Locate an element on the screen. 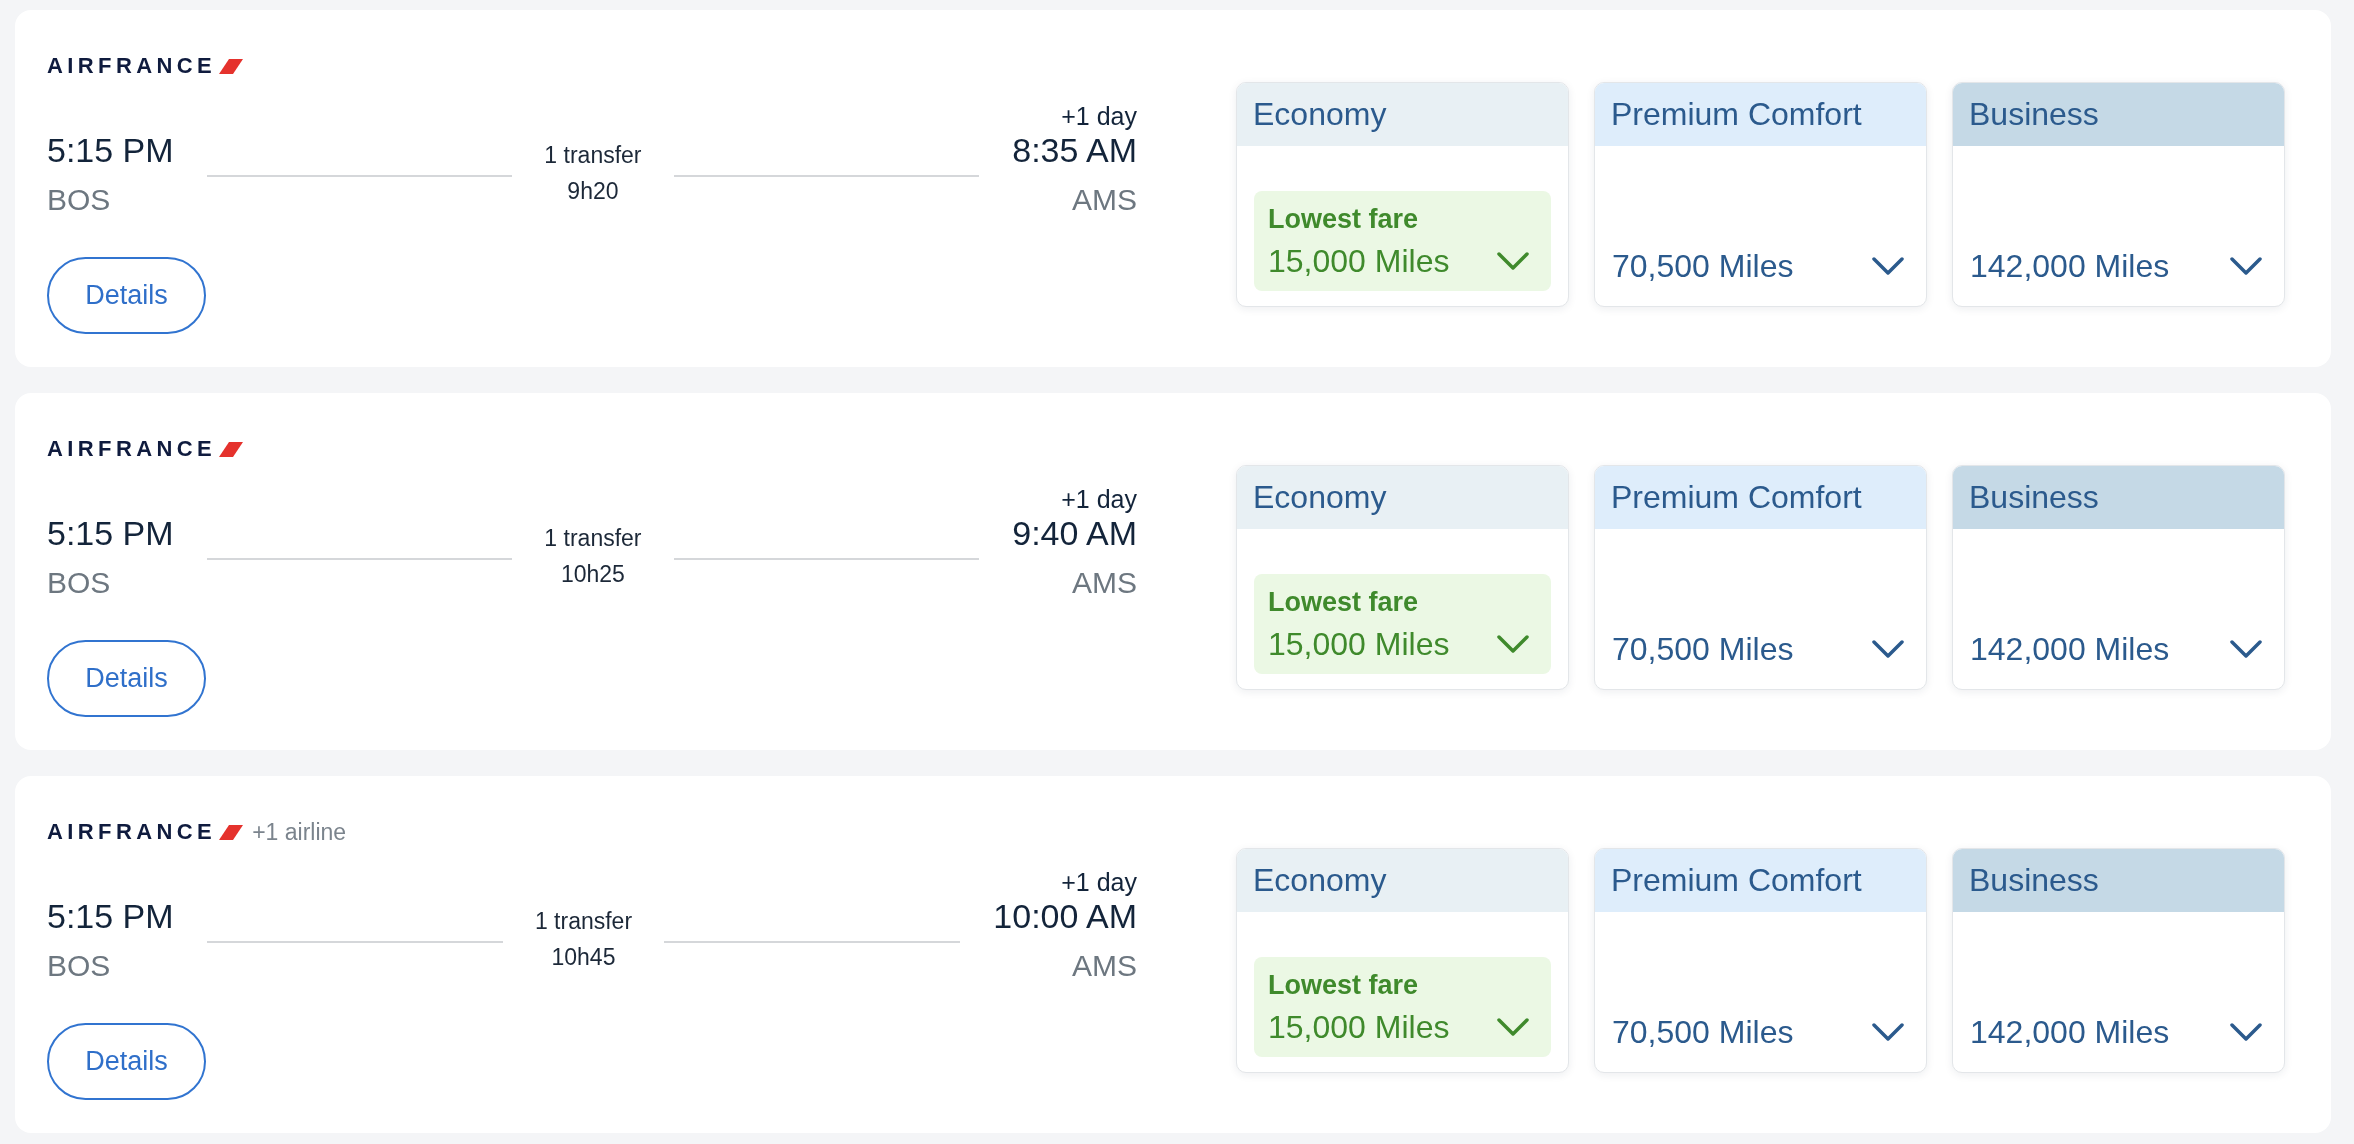 The height and width of the screenshot is (1144, 2354). arrival-time: 10:00 AM is located at coordinates (1065, 916).